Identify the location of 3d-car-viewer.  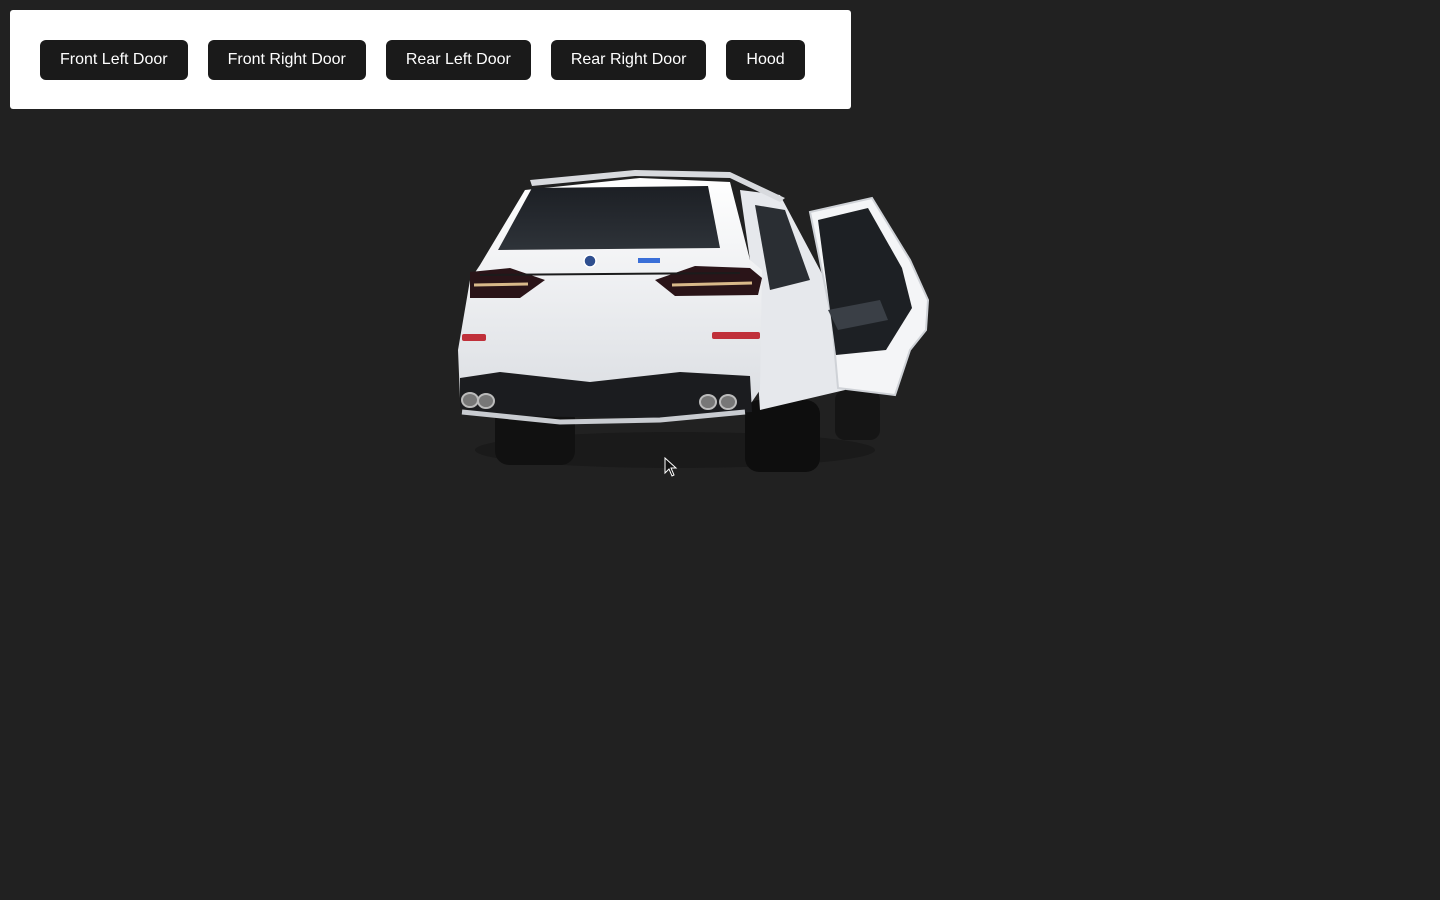
(700, 320).